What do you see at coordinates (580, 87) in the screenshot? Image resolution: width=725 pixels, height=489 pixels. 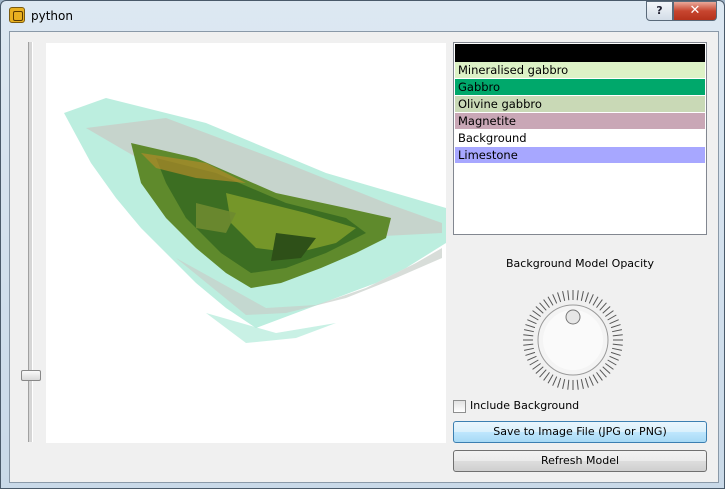 I see `legend-item: Gabbro` at bounding box center [580, 87].